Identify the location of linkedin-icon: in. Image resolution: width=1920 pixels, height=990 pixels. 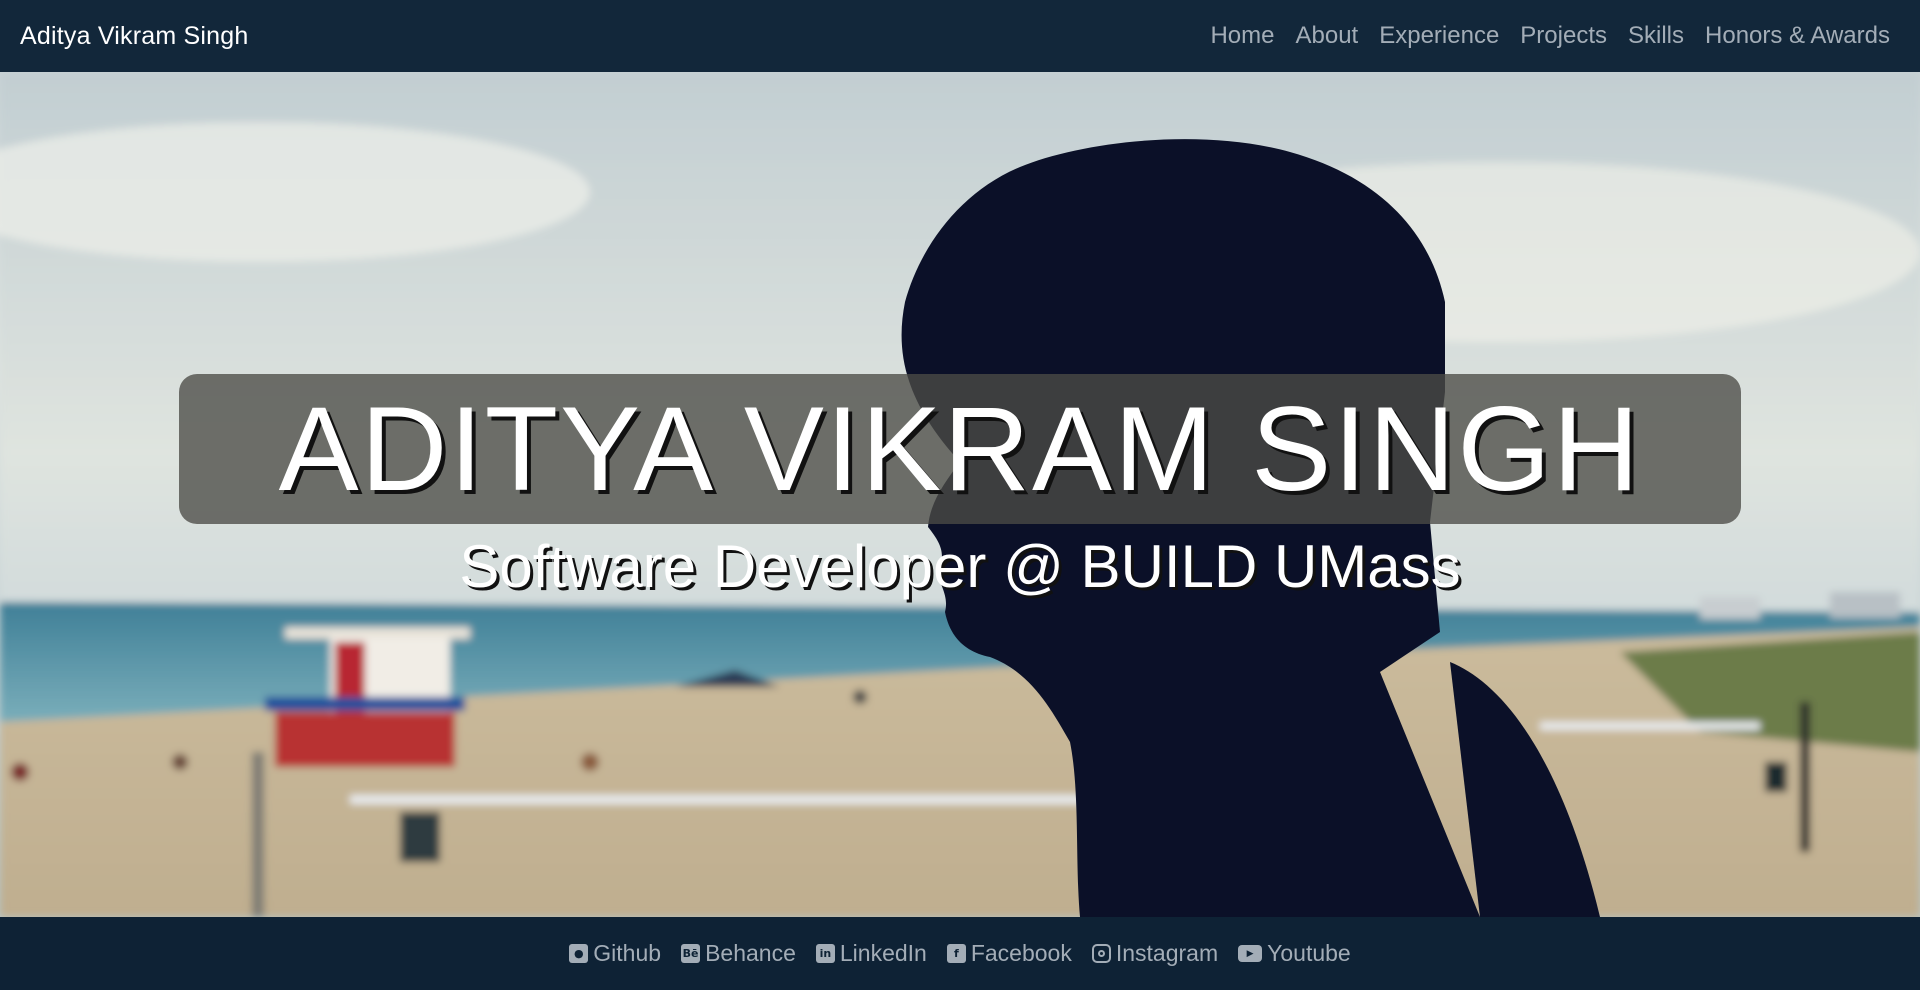
(825, 953).